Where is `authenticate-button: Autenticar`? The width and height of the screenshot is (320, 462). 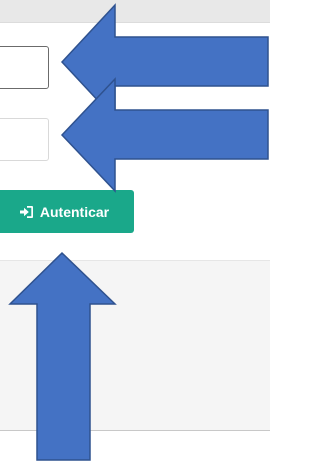 authenticate-button: Autenticar is located at coordinates (67, 211).